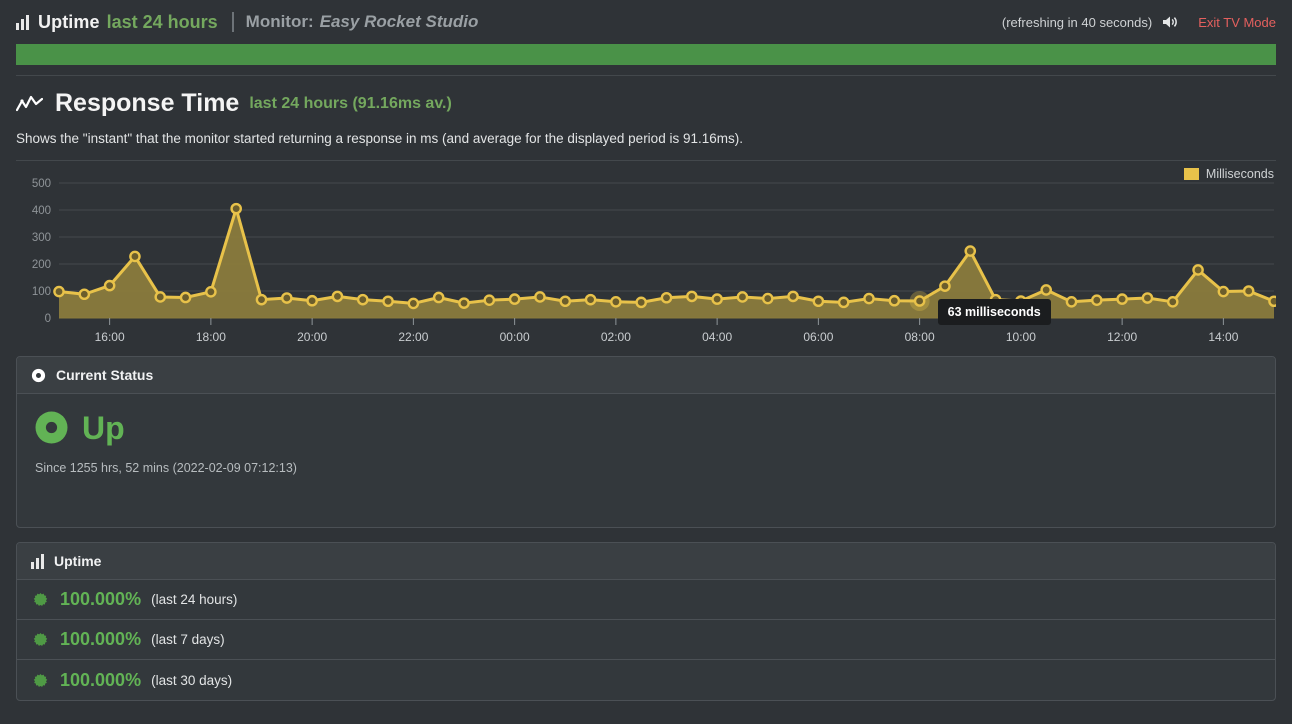 Image resolution: width=1292 pixels, height=724 pixels. Describe the element at coordinates (1237, 22) in the screenshot. I see `exit-tv-mode-link: Exit TV Mode` at that location.